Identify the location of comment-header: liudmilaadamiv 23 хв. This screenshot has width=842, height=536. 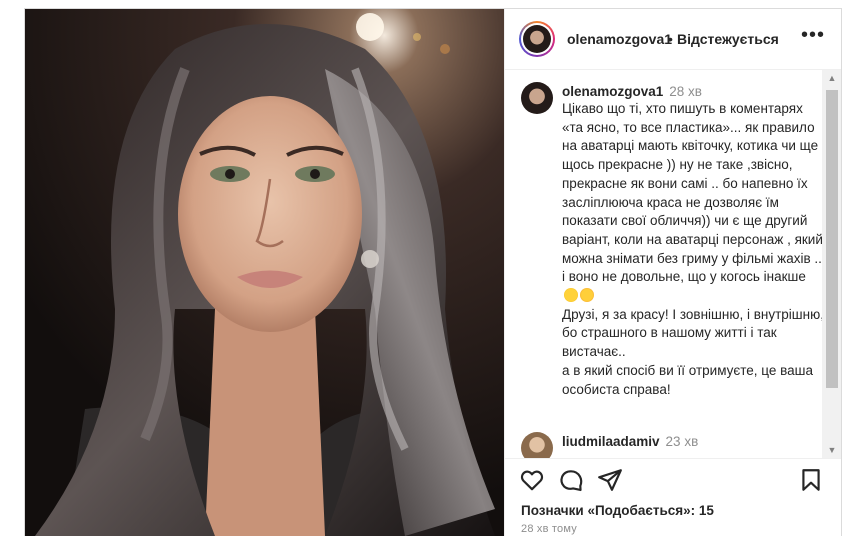
(630, 441).